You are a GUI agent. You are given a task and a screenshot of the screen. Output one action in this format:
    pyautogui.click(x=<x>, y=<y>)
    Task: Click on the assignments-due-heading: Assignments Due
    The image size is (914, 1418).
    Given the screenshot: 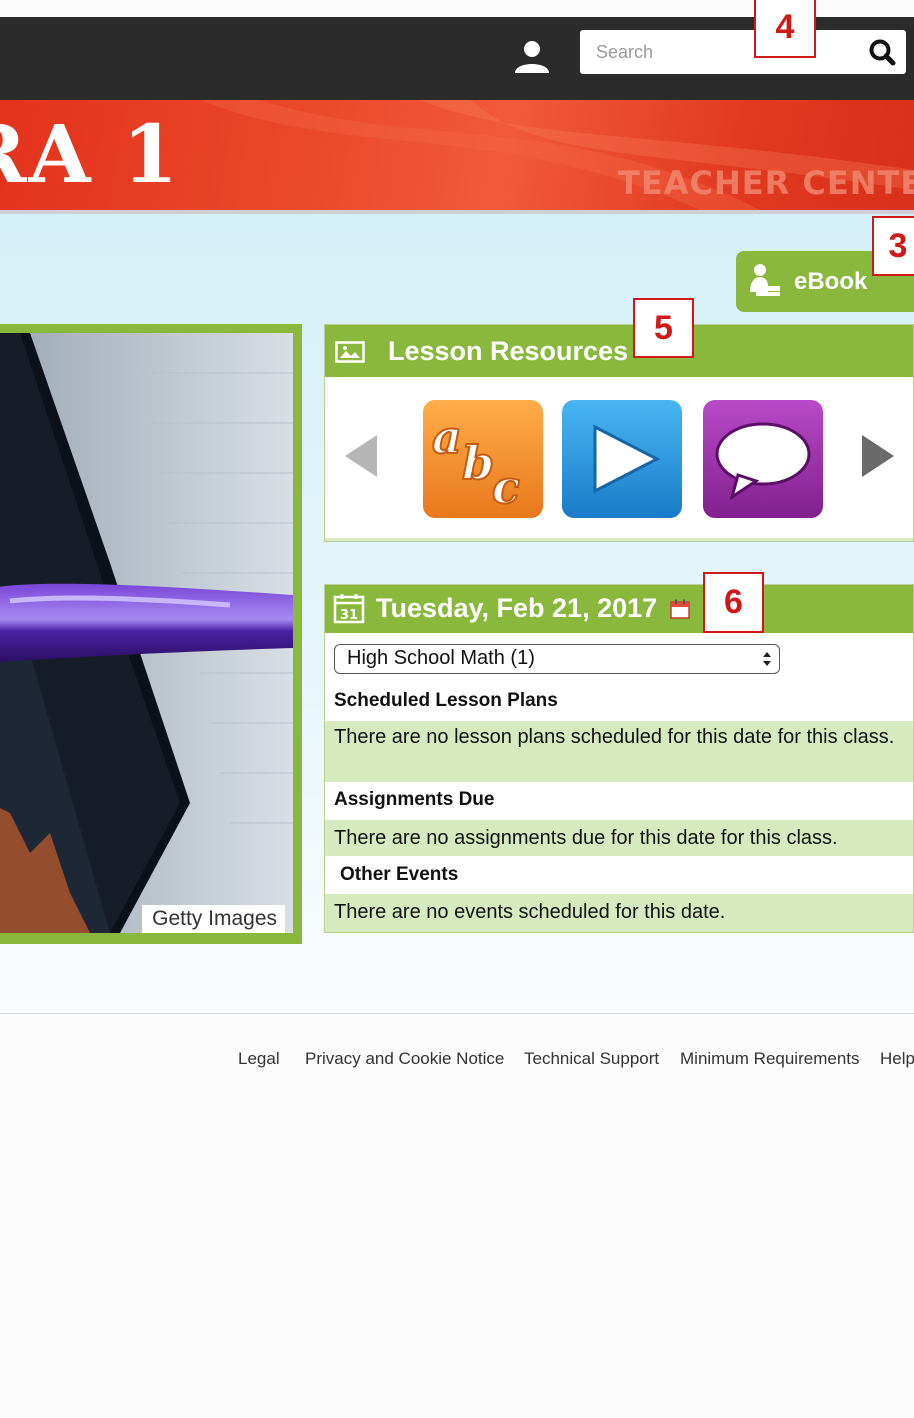 What is the action you would take?
    pyautogui.click(x=619, y=802)
    